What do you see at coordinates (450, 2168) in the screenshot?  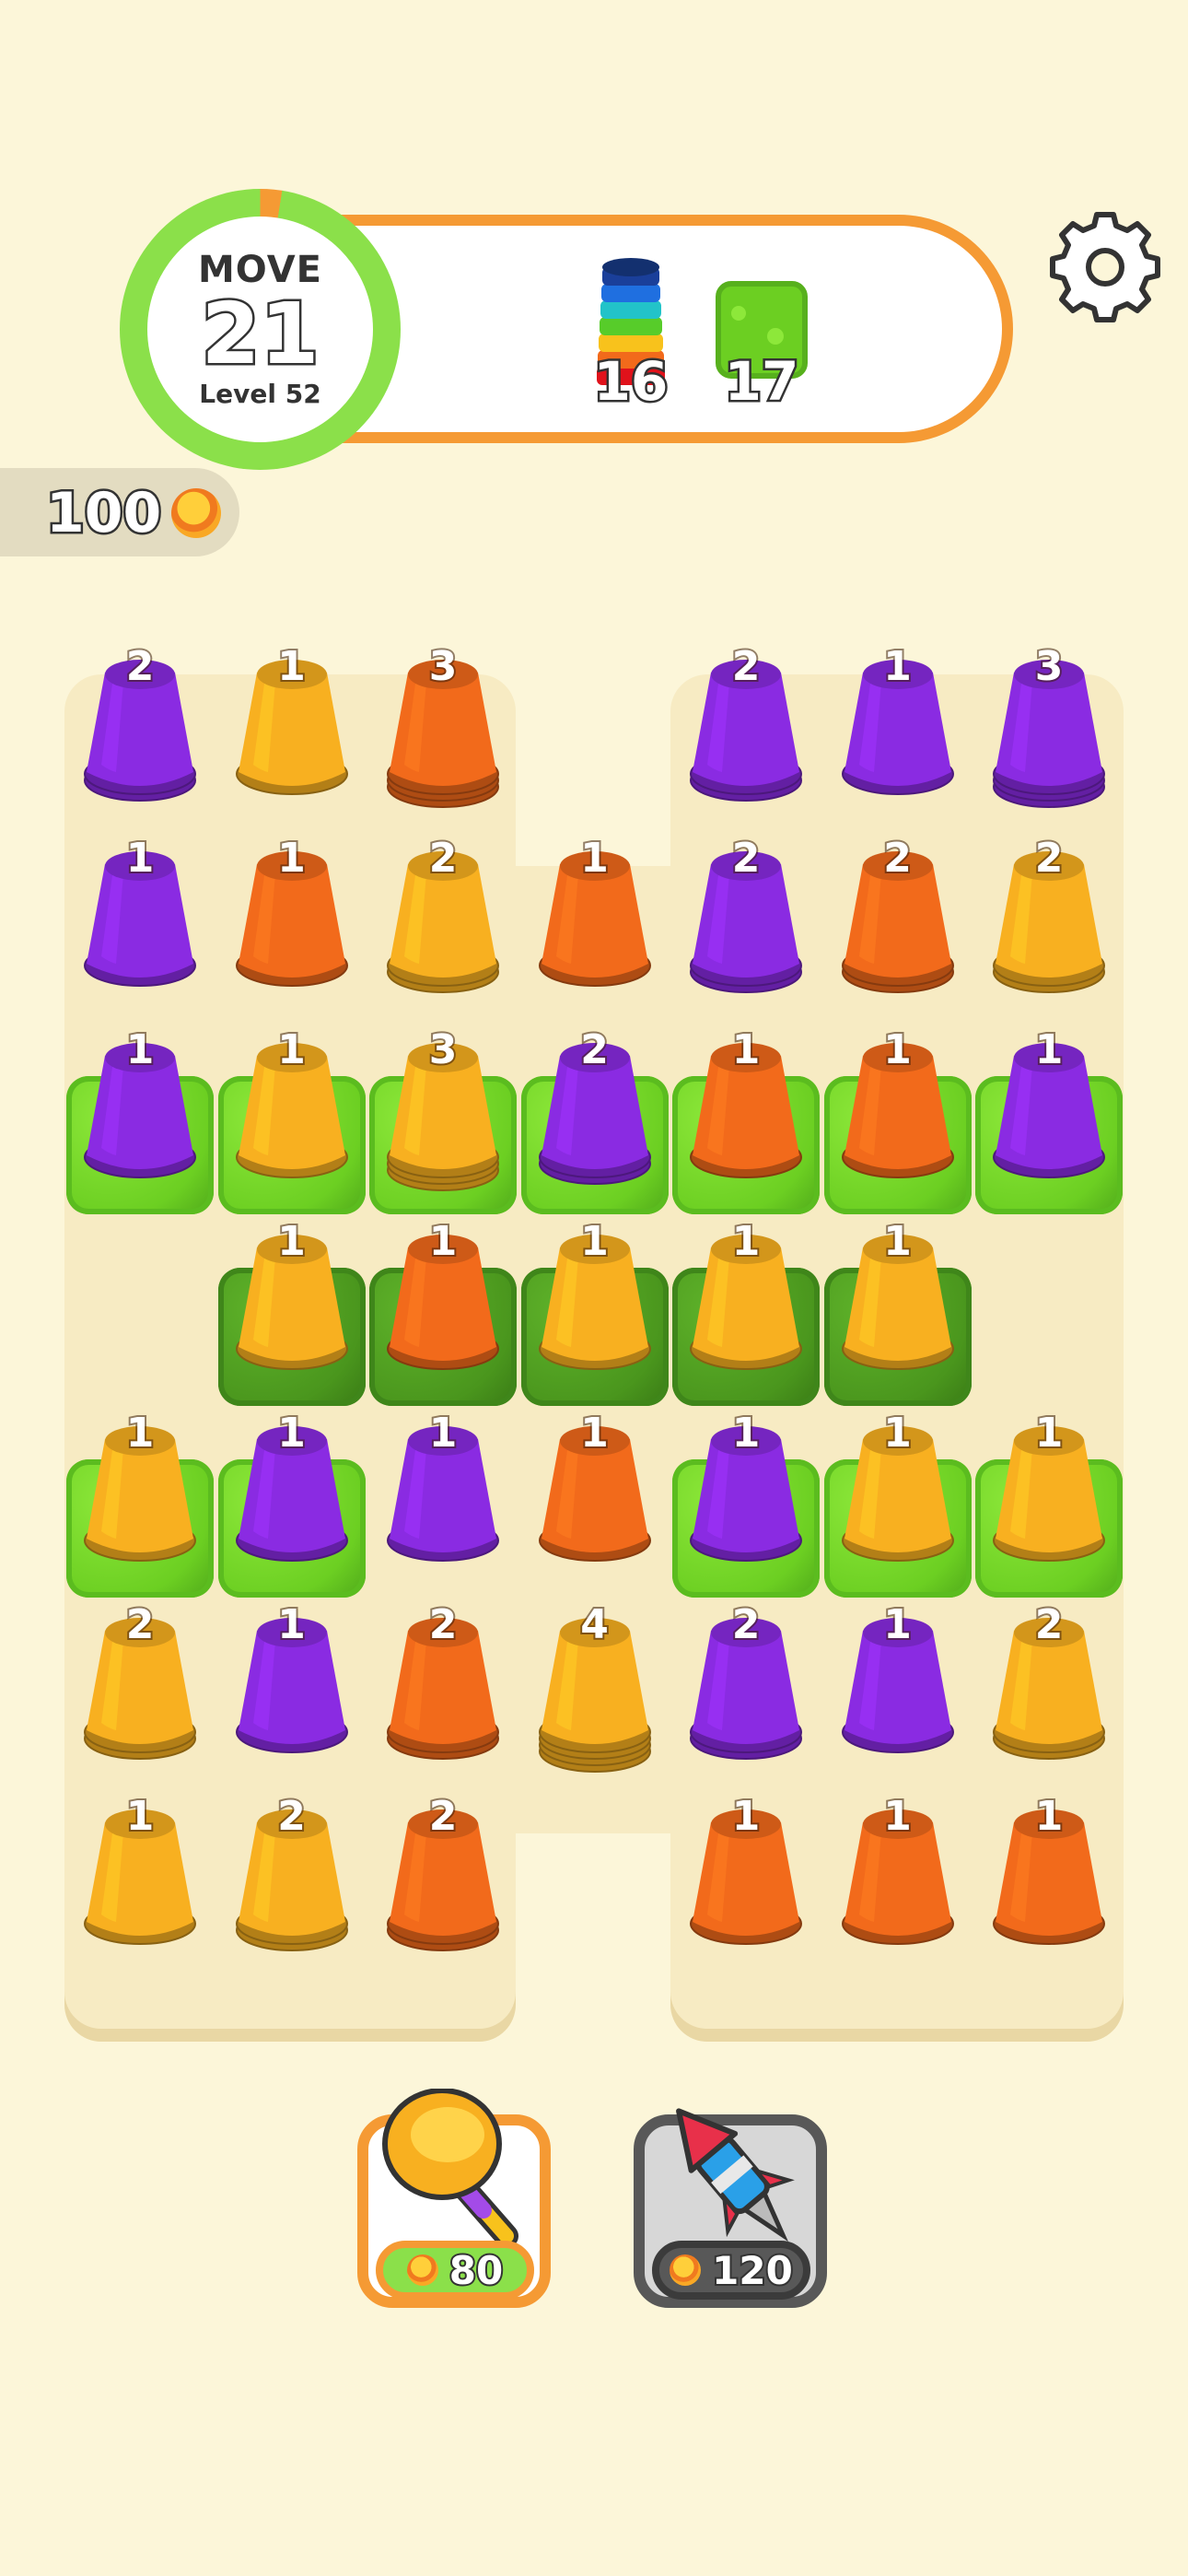 I see `hammer-icon` at bounding box center [450, 2168].